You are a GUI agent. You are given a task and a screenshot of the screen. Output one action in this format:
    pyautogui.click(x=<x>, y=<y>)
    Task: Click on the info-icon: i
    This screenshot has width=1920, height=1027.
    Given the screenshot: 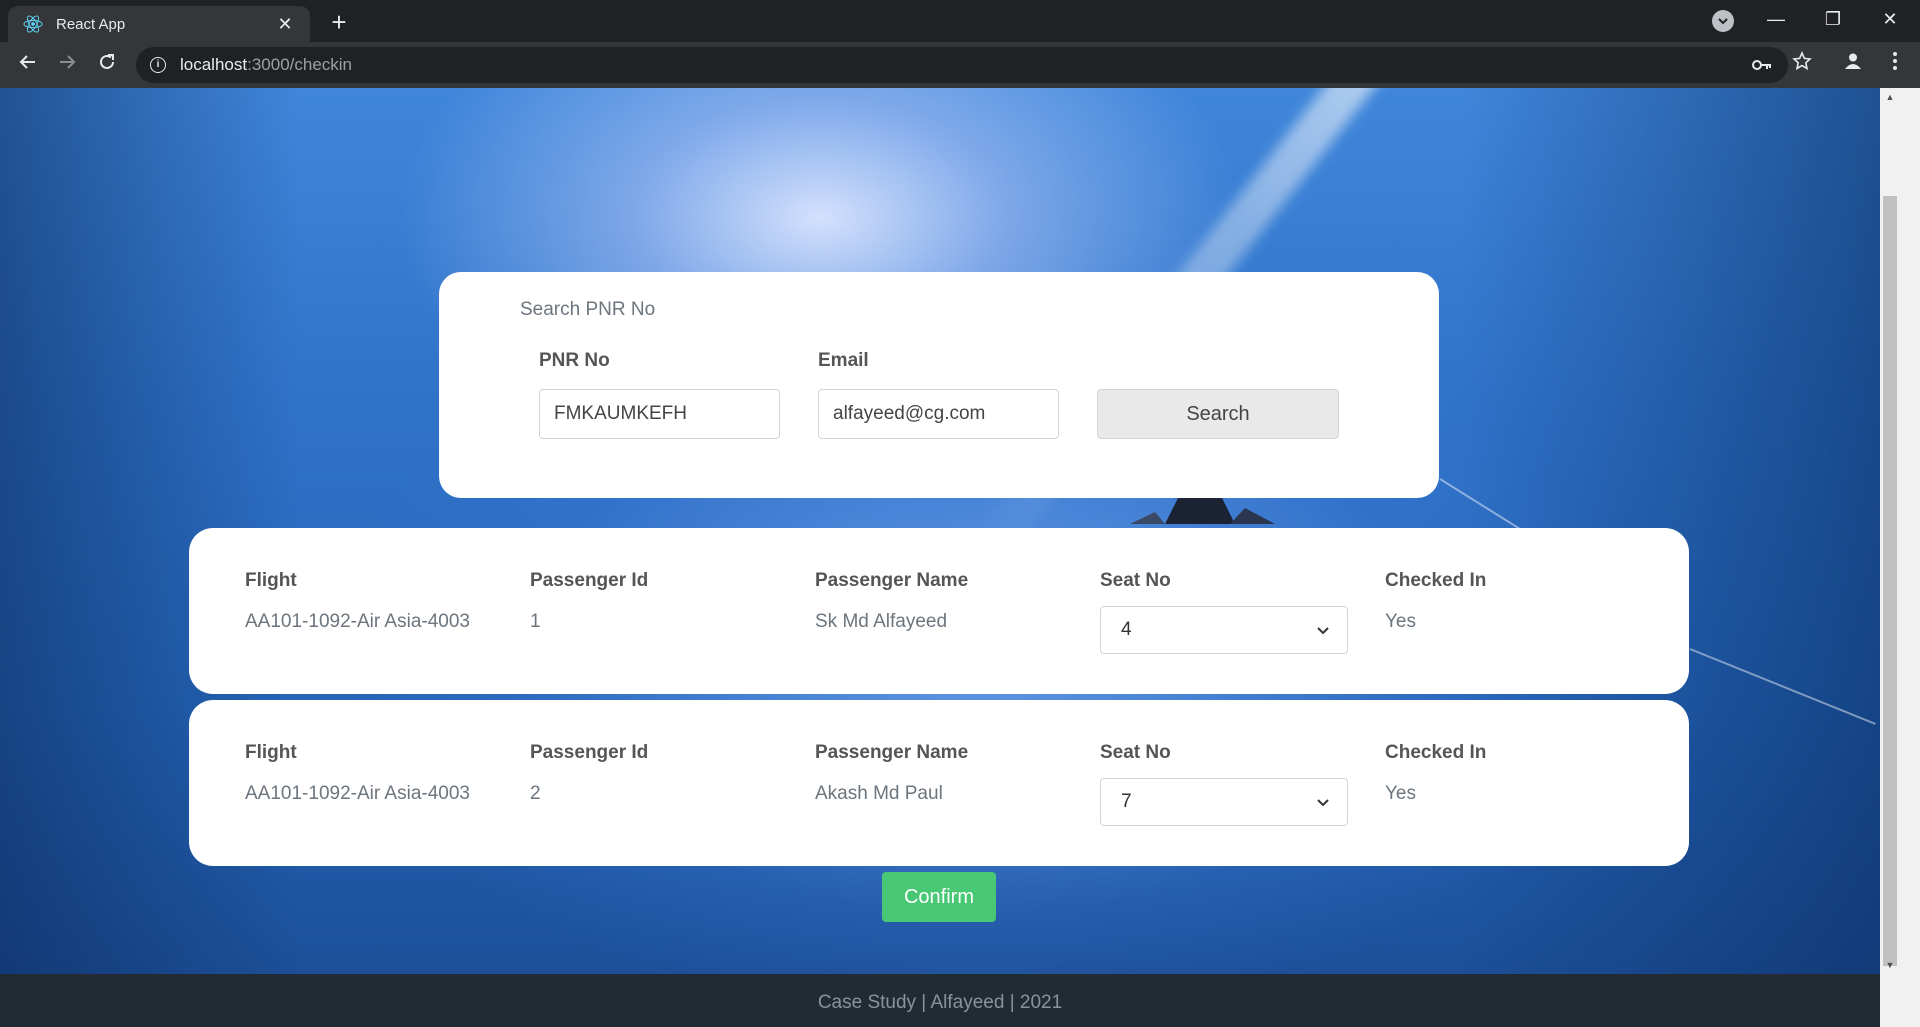 What is the action you would take?
    pyautogui.click(x=158, y=65)
    